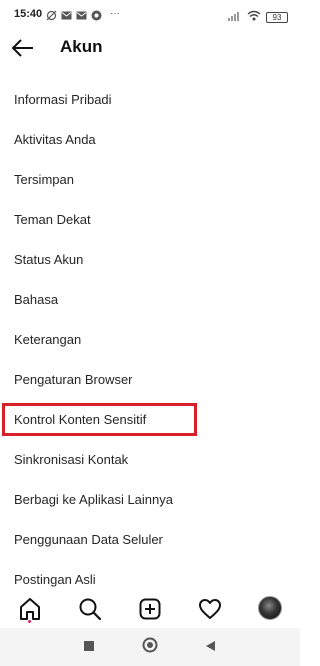 The width and height of the screenshot is (320, 666). What do you see at coordinates (150, 180) in the screenshot?
I see `menu-item-tersimpan: Tersimpan` at bounding box center [150, 180].